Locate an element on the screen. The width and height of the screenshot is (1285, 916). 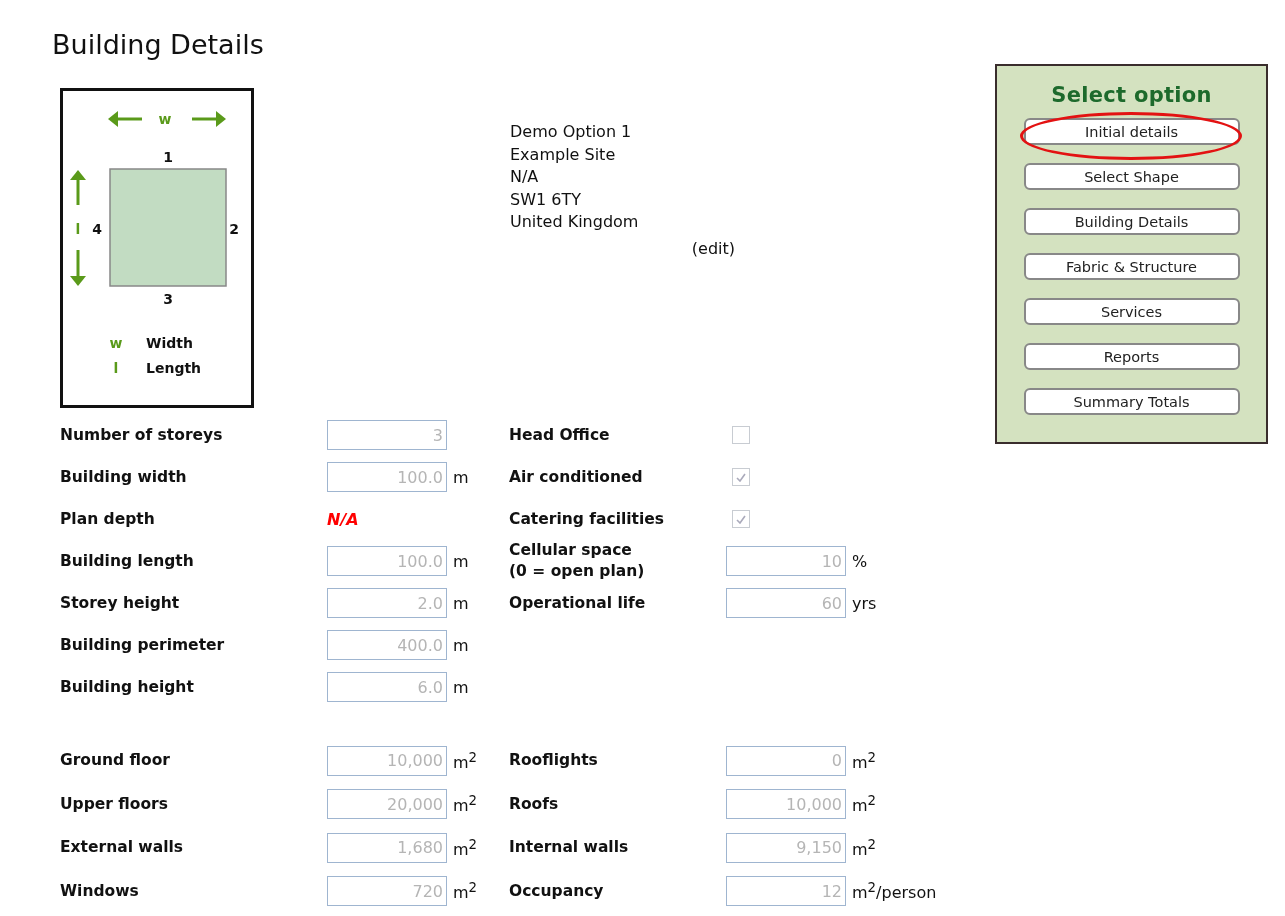
option-button: Select Shape is located at coordinates (1131, 176).